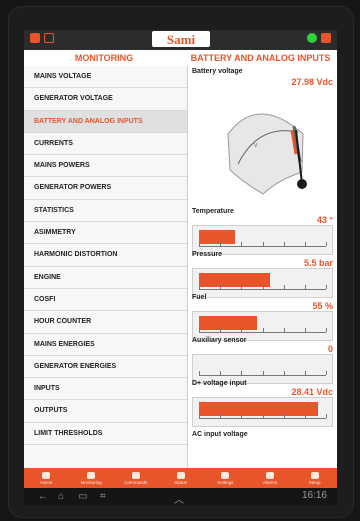  I want to click on menu-item: MAINS ENERGIES, so click(105, 345).